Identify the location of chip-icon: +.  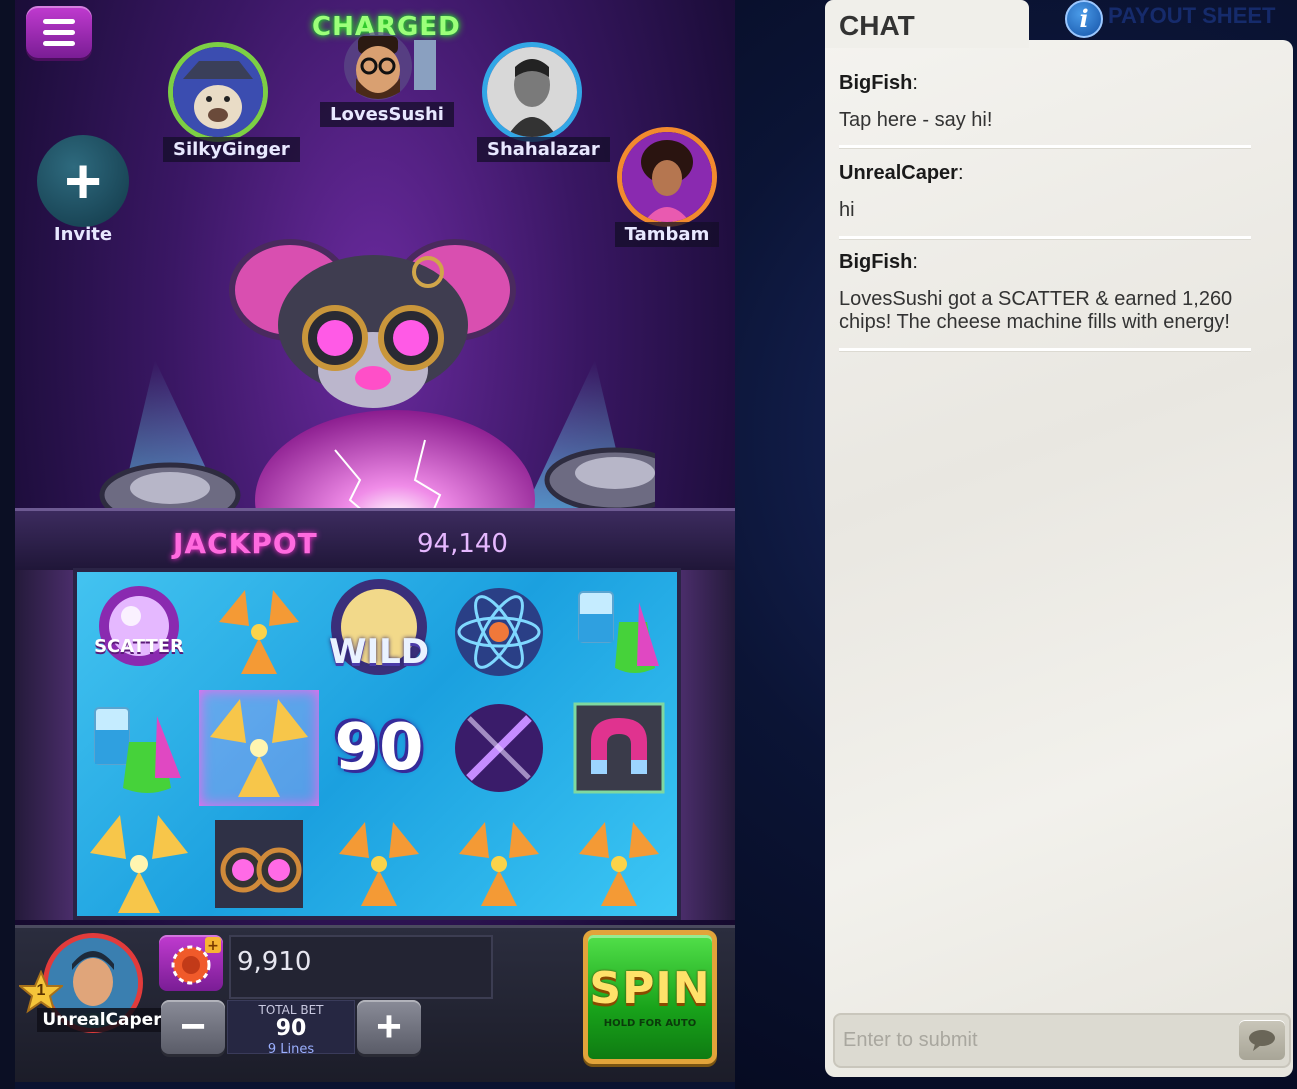
(196, 961).